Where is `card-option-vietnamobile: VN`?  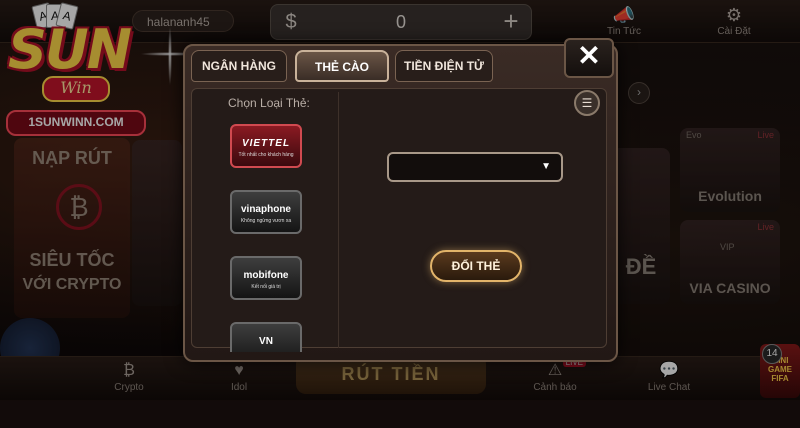 card-option-vietnamobile: VN is located at coordinates (266, 337).